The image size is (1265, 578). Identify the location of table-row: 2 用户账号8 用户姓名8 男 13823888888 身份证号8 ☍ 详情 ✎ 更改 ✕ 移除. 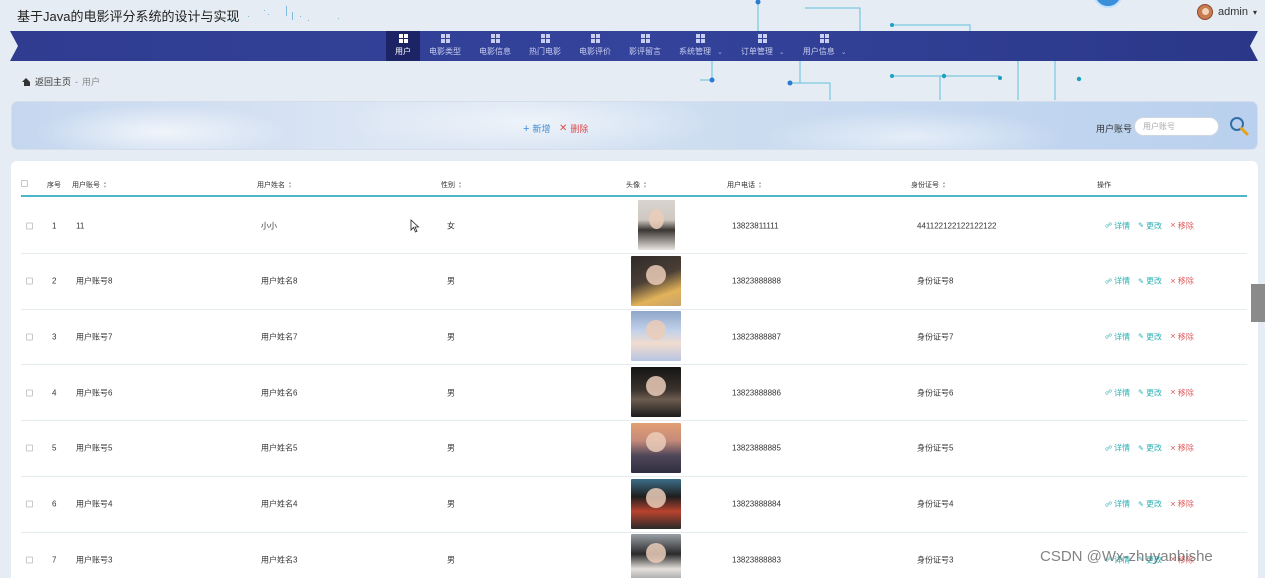
(634, 282).